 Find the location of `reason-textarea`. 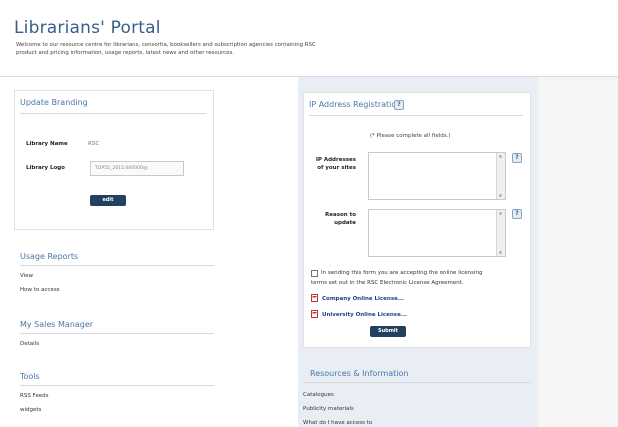

reason-textarea is located at coordinates (437, 233).